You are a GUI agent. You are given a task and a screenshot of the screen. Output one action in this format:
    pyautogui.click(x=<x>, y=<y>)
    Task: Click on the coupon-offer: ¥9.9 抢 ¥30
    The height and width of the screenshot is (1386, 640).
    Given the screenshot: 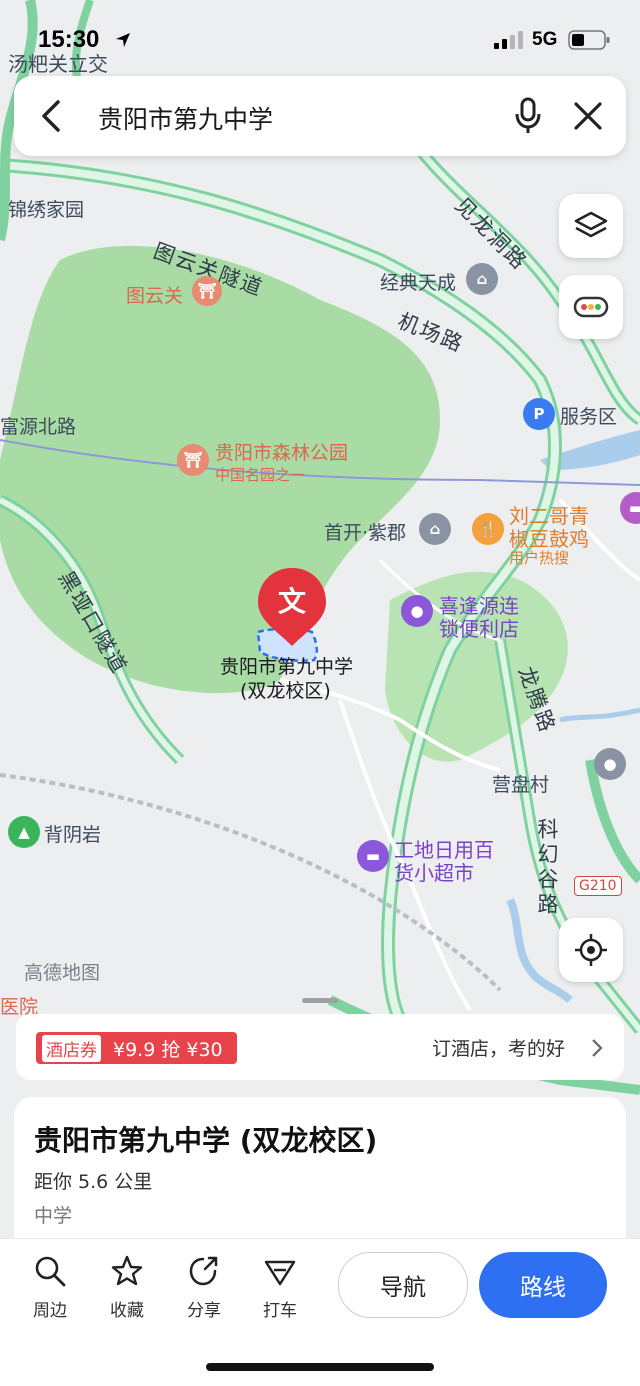 What is the action you would take?
    pyautogui.click(x=168, y=1049)
    